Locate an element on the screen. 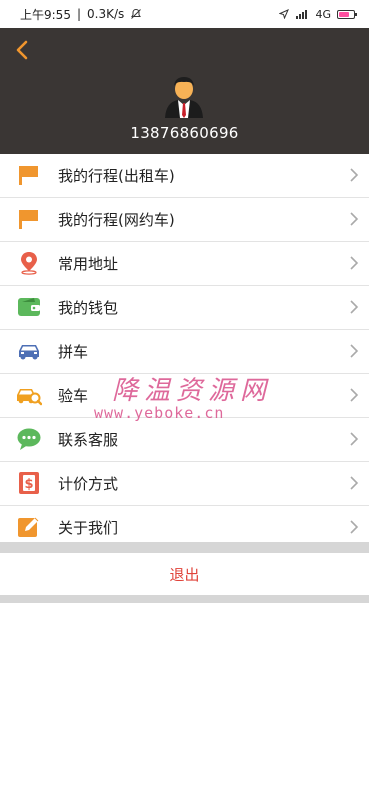  menu-item-wallet: 我的钱包 is located at coordinates (184, 308).